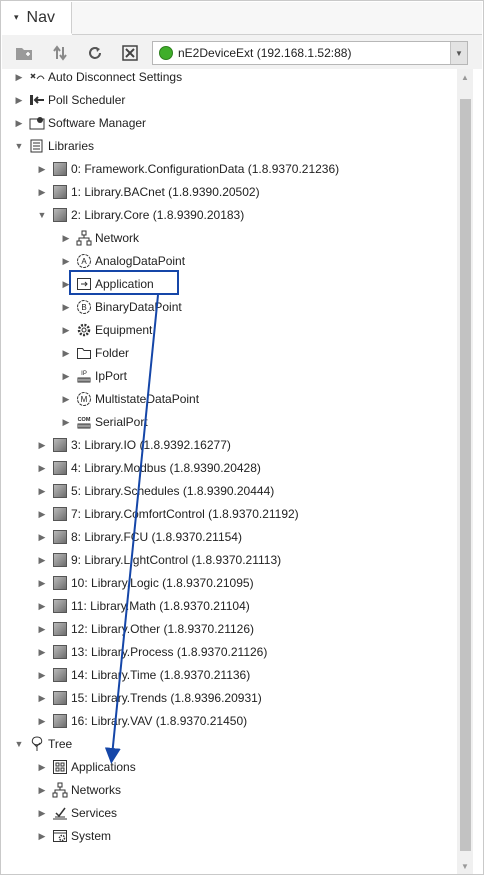  Describe the element at coordinates (148, 192) in the screenshot. I see `tree-item-library: ▶ 1: Library.BACnet (1.8.9390.20502)` at that location.